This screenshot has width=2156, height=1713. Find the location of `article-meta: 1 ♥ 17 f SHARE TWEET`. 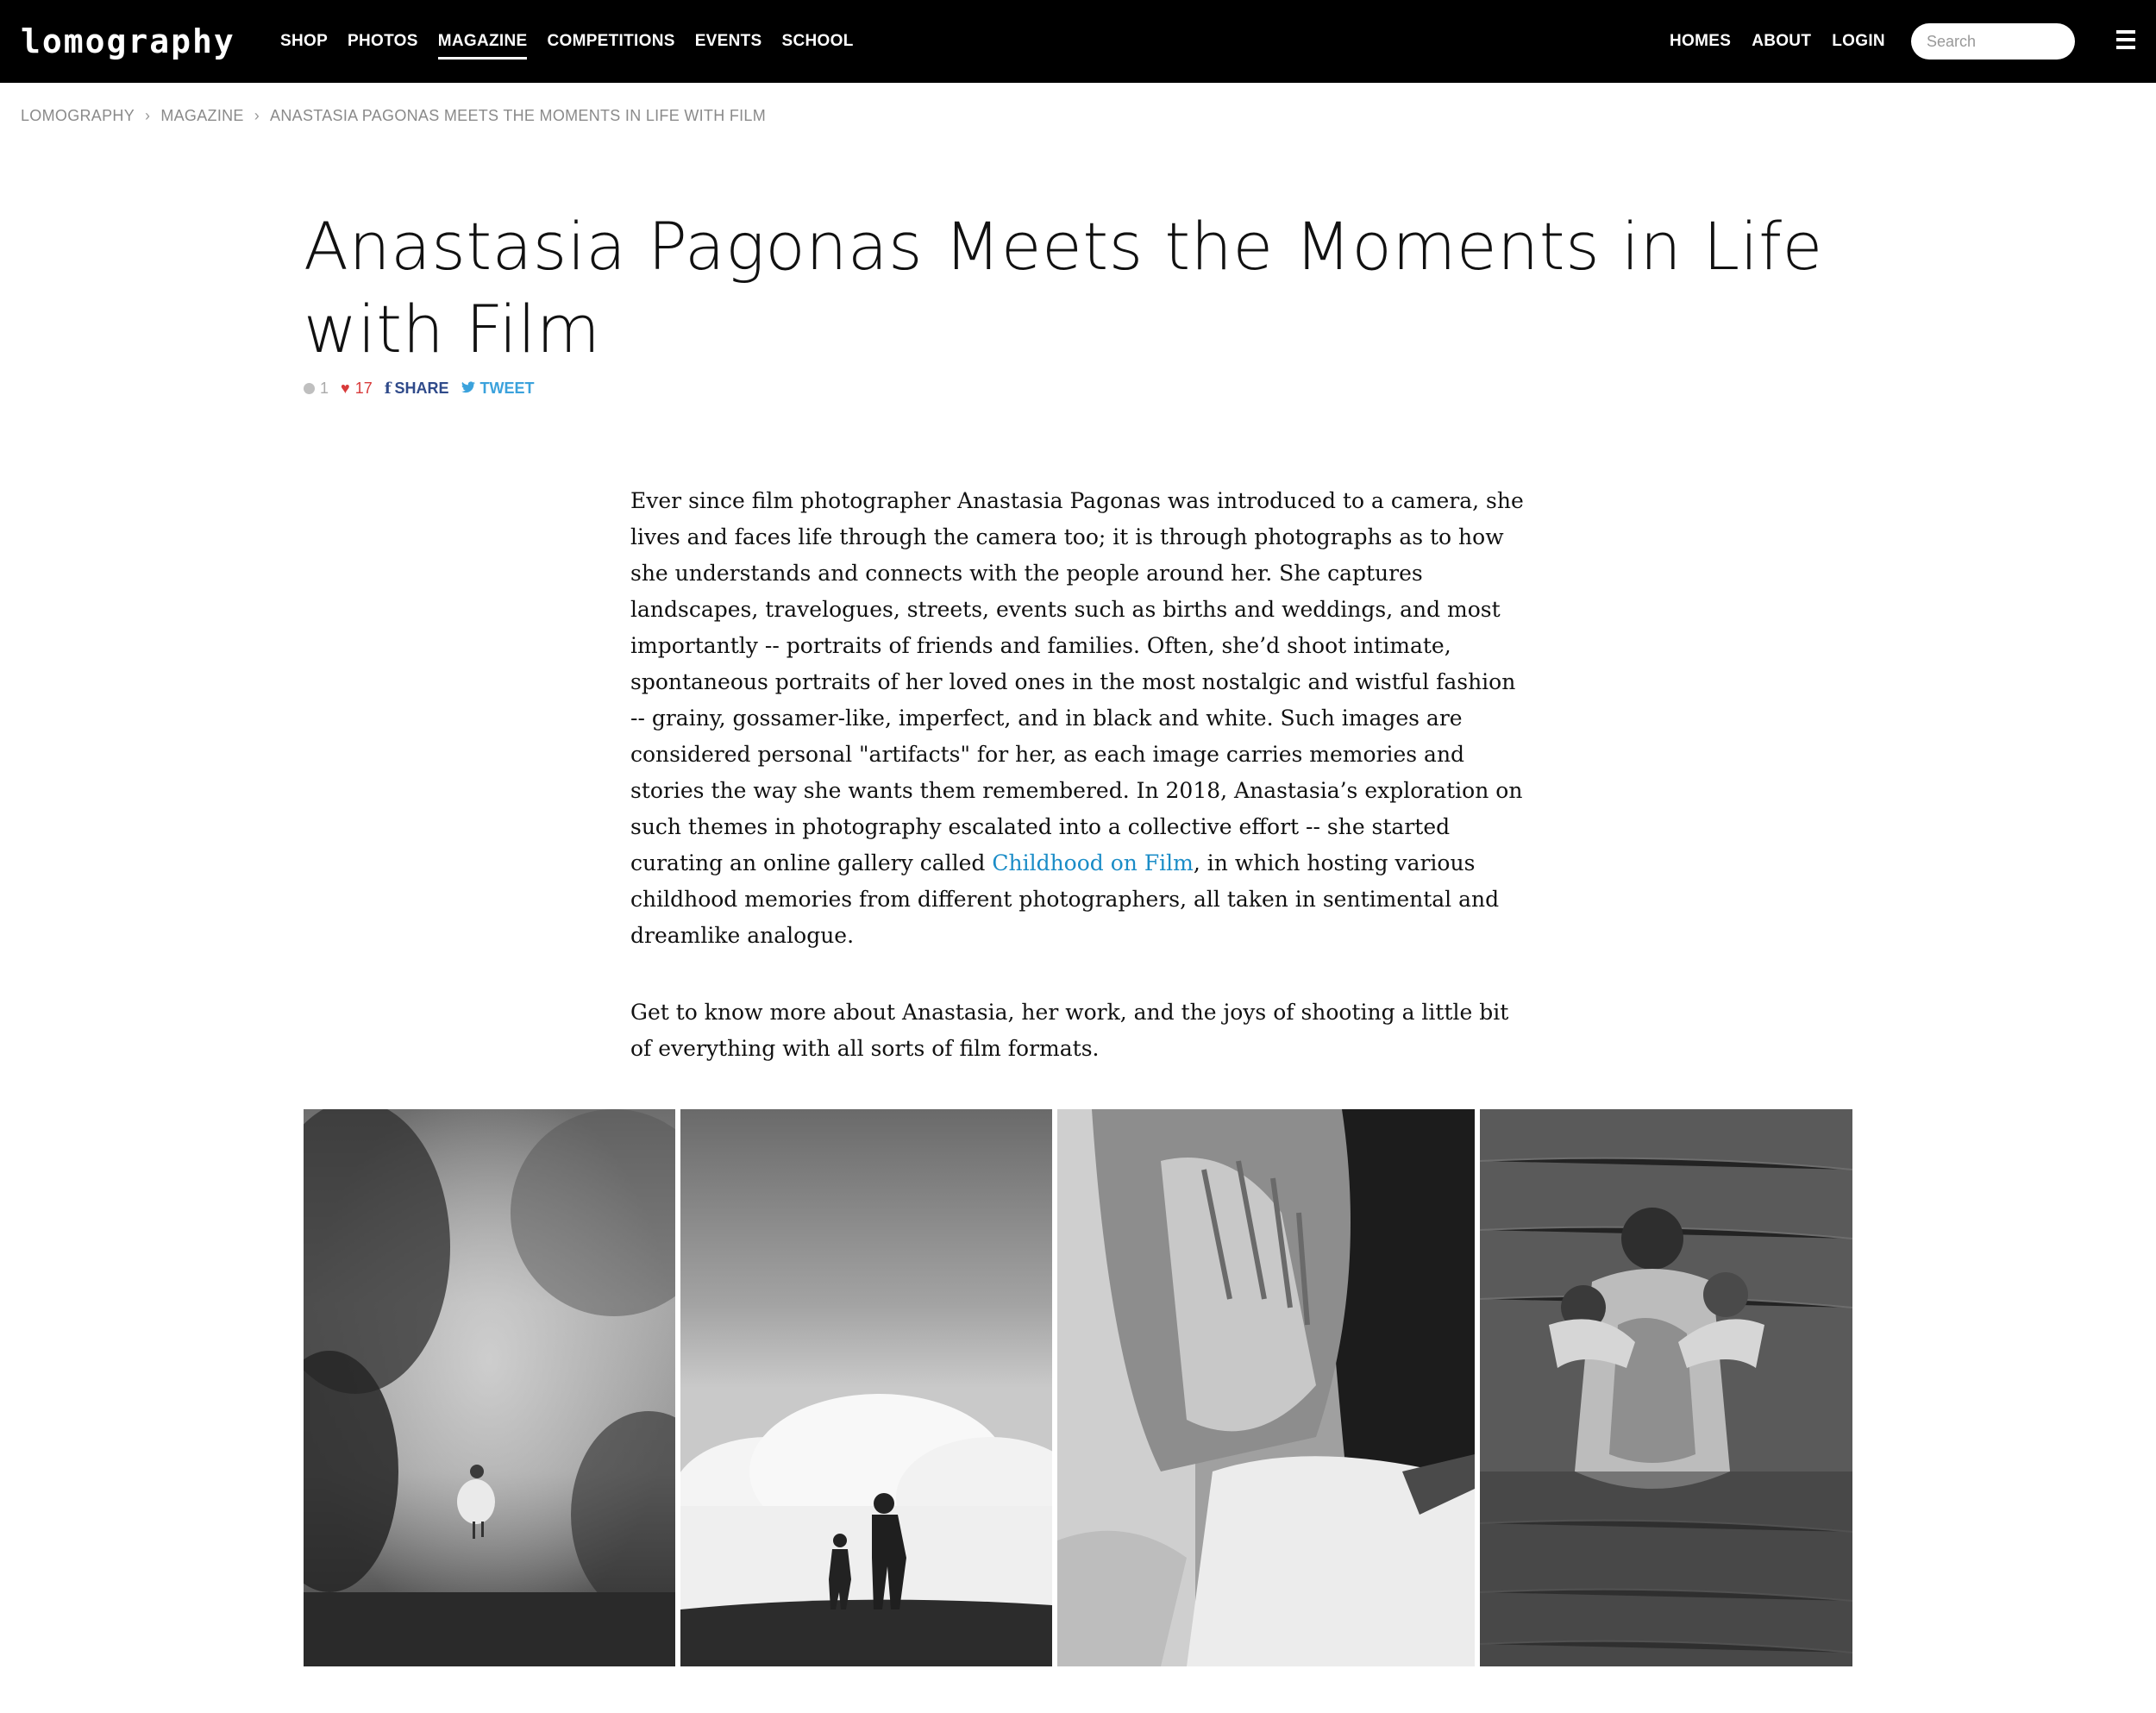

article-meta: 1 ♥ 17 f SHARE TWEET is located at coordinates (419, 389).